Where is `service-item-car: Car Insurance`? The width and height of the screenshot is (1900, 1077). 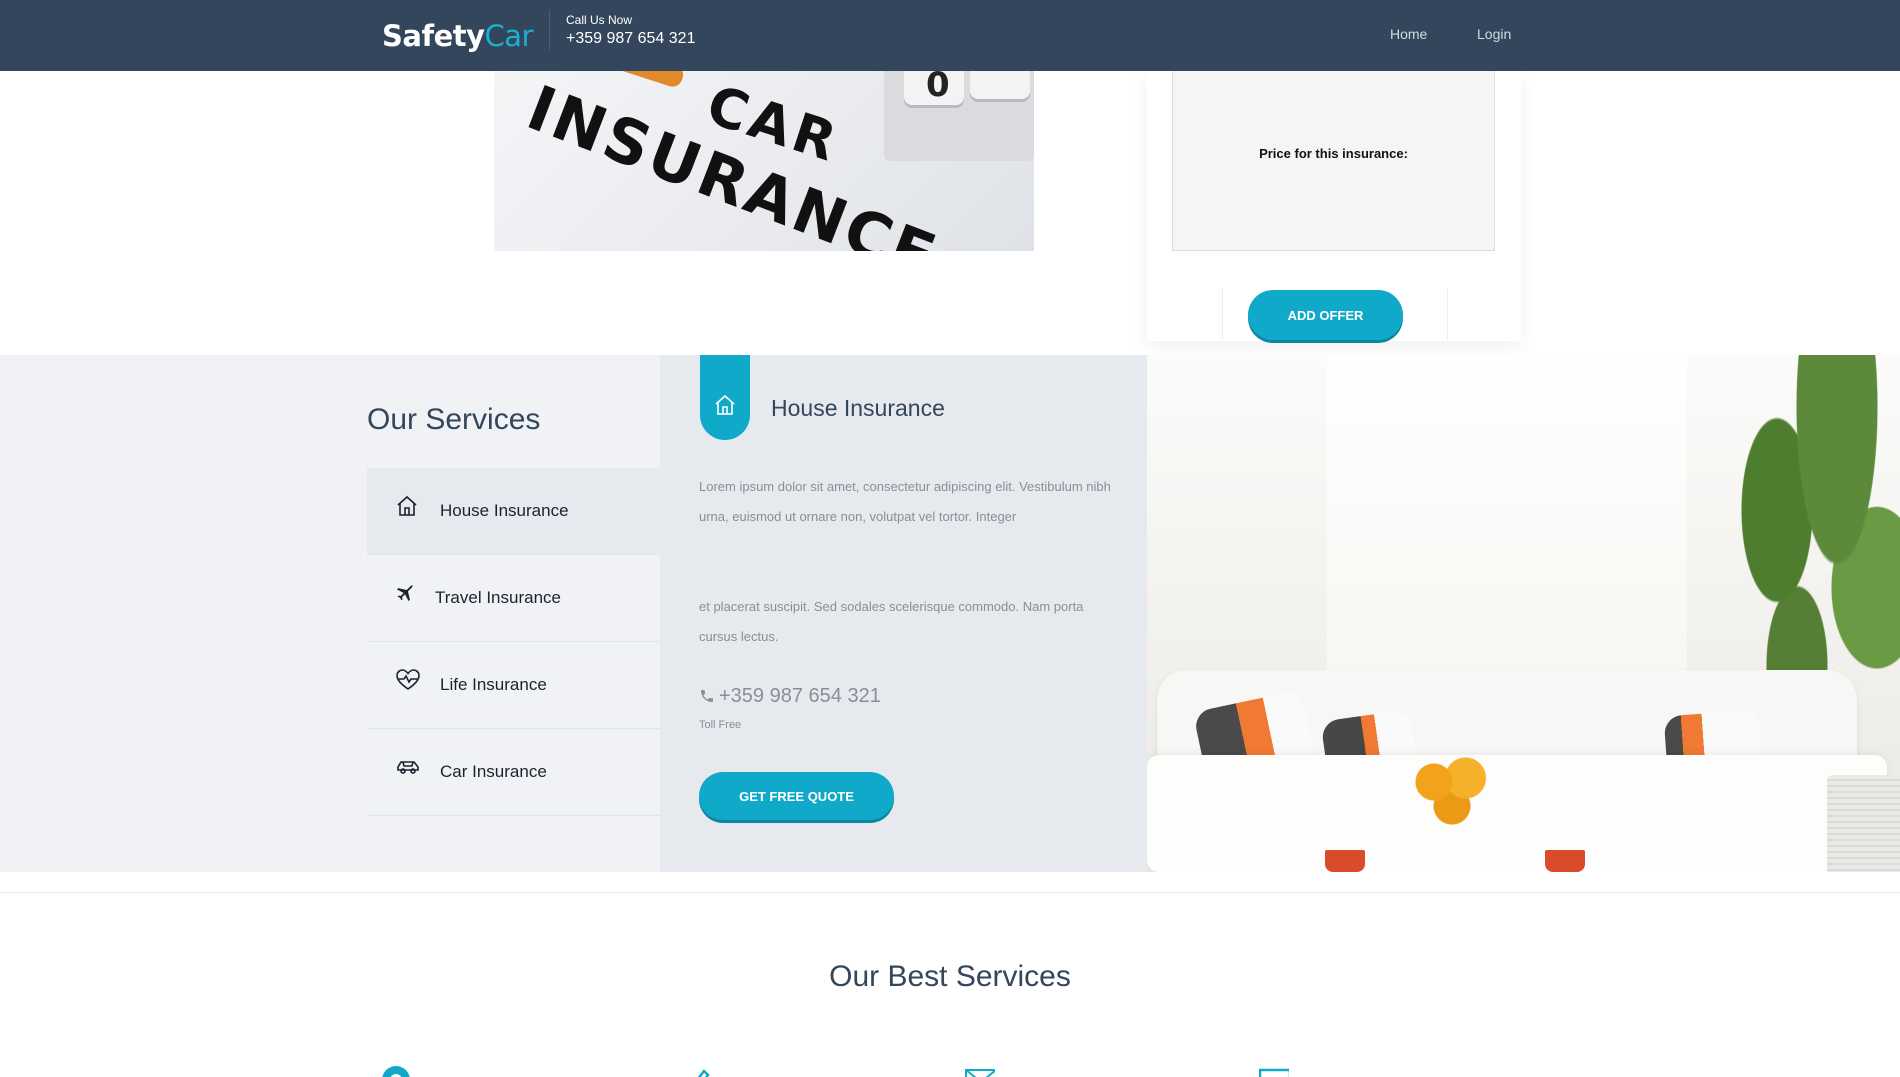 service-item-car: Car Insurance is located at coordinates (513, 772).